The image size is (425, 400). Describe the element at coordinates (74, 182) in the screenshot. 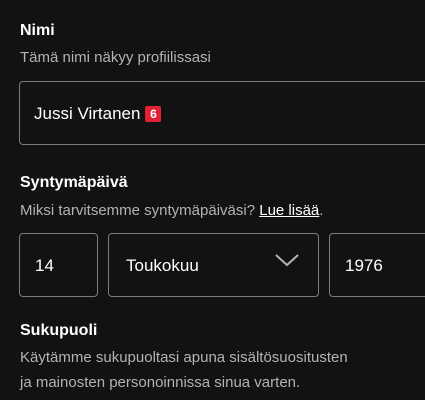

I see `birthday-label: Syntymäpäivä` at that location.